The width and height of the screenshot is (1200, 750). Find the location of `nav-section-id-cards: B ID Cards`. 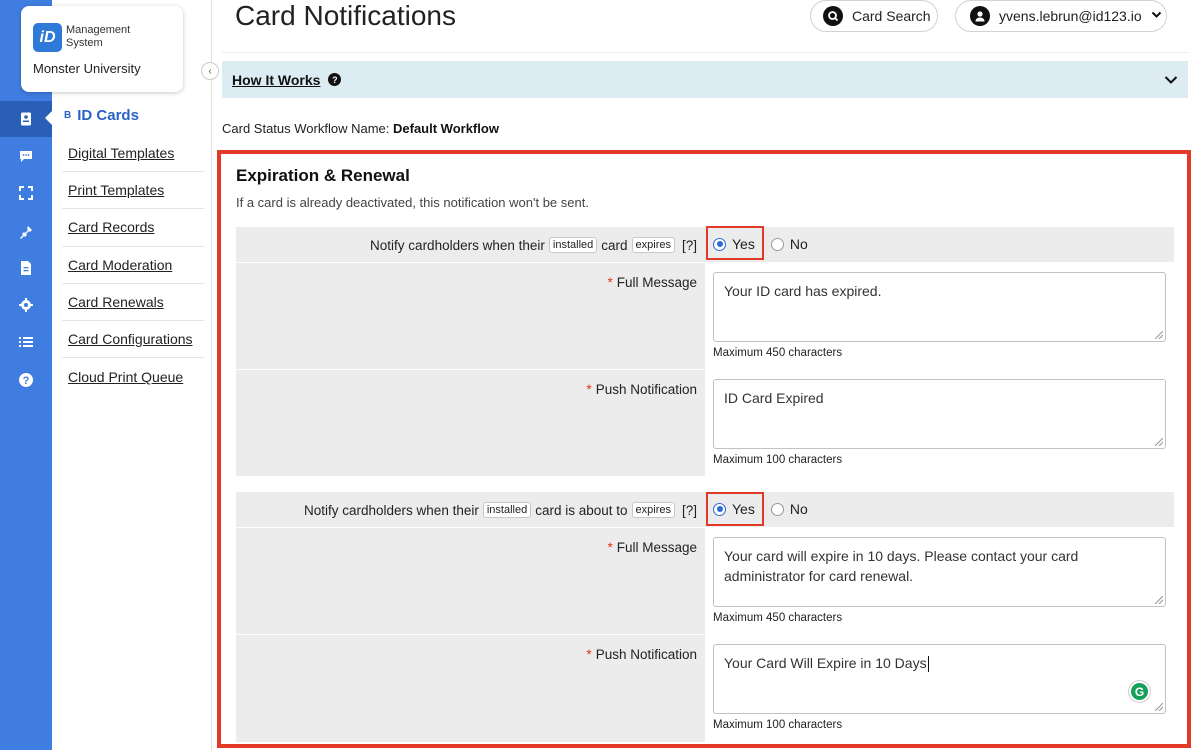

nav-section-id-cards: B ID Cards is located at coordinates (101, 115).